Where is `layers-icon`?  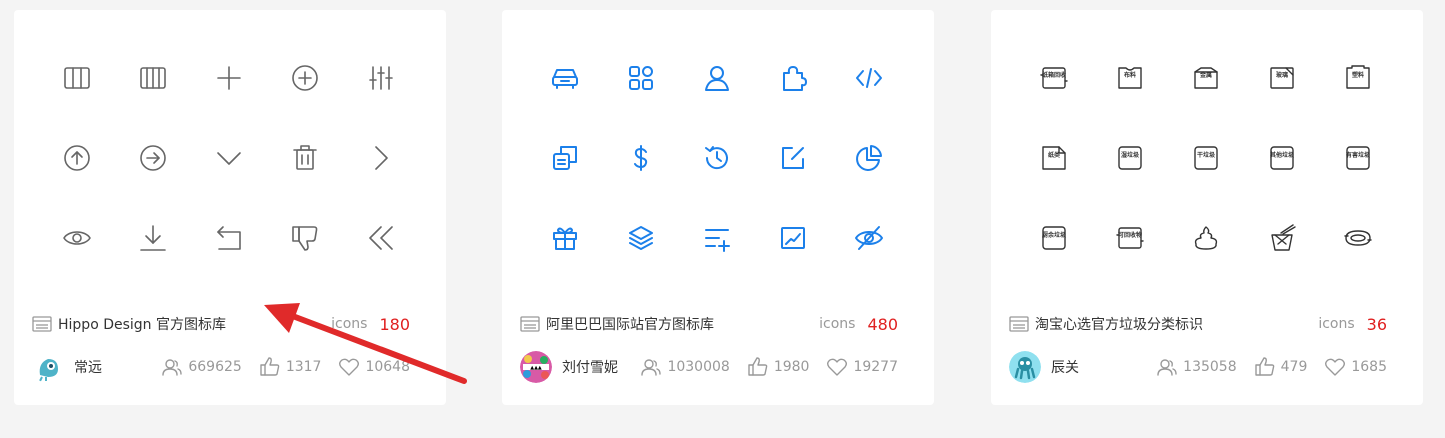 layers-icon is located at coordinates (641, 238).